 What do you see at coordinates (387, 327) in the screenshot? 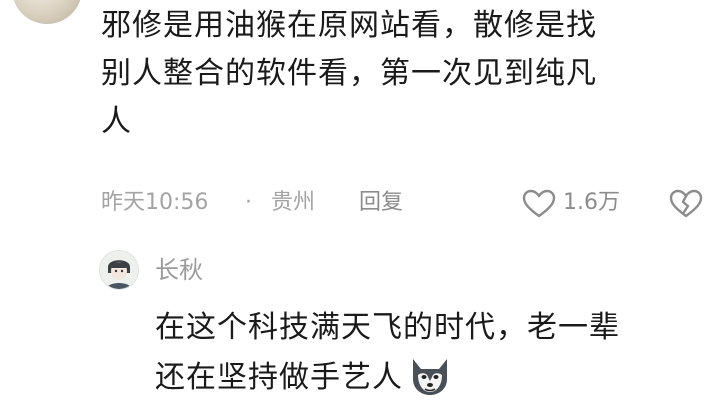
I see `reply-line: 在这个科技满天飞的时代，老一辈` at bounding box center [387, 327].